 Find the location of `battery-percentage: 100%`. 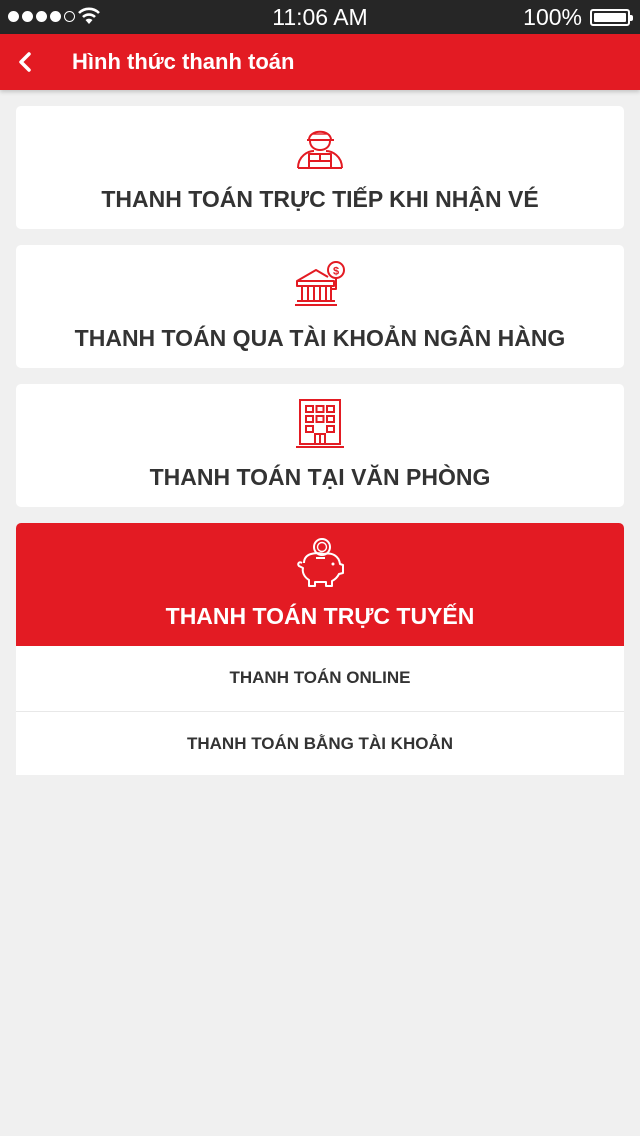

battery-percentage: 100% is located at coordinates (552, 17).